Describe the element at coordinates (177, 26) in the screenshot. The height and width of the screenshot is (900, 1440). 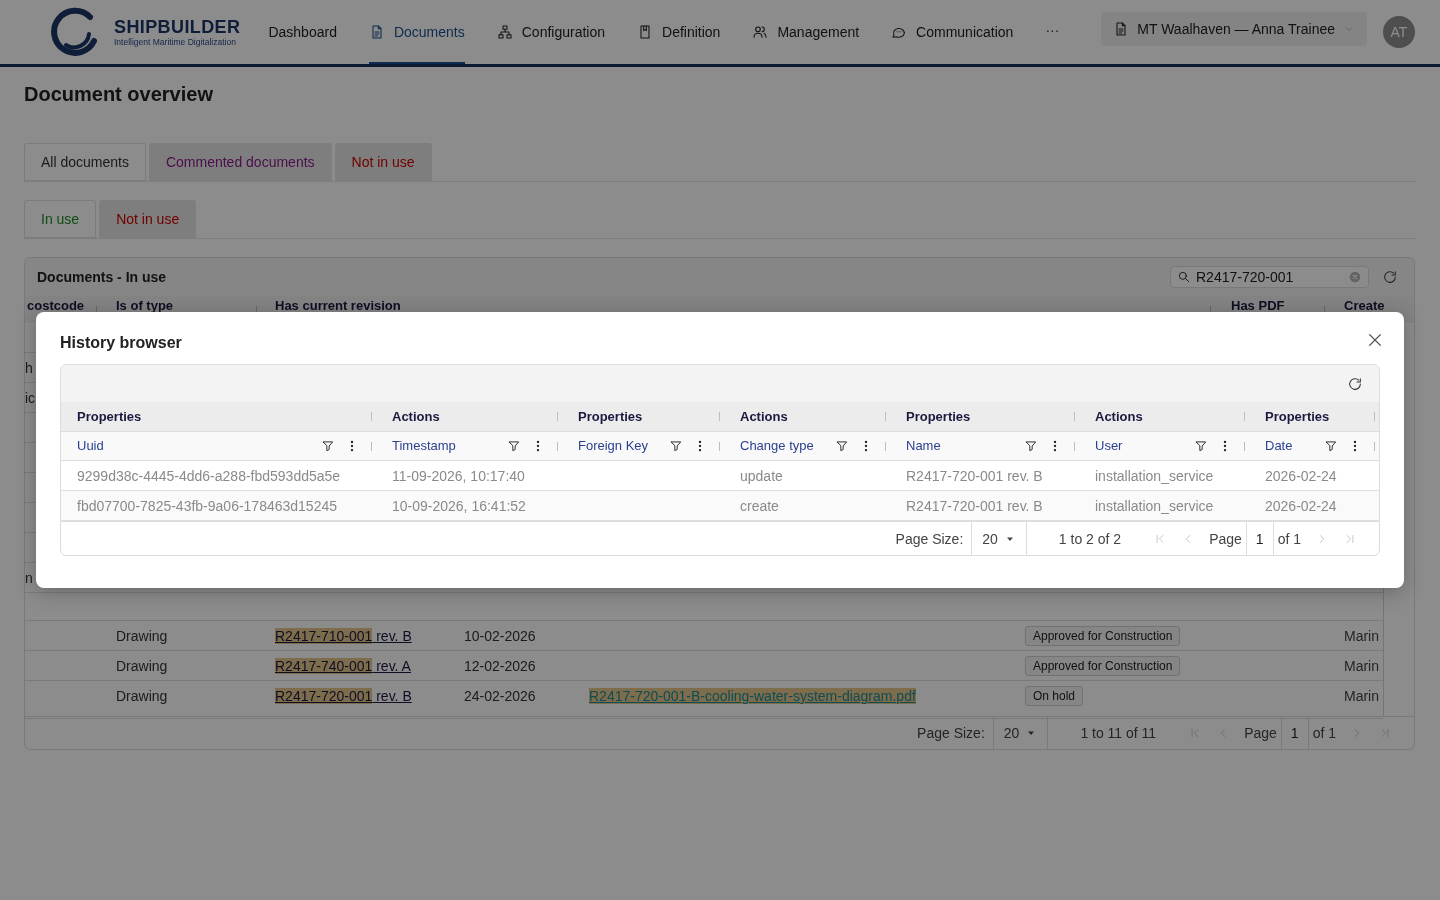
I see `brand-name: SHIPBUILDER` at that location.